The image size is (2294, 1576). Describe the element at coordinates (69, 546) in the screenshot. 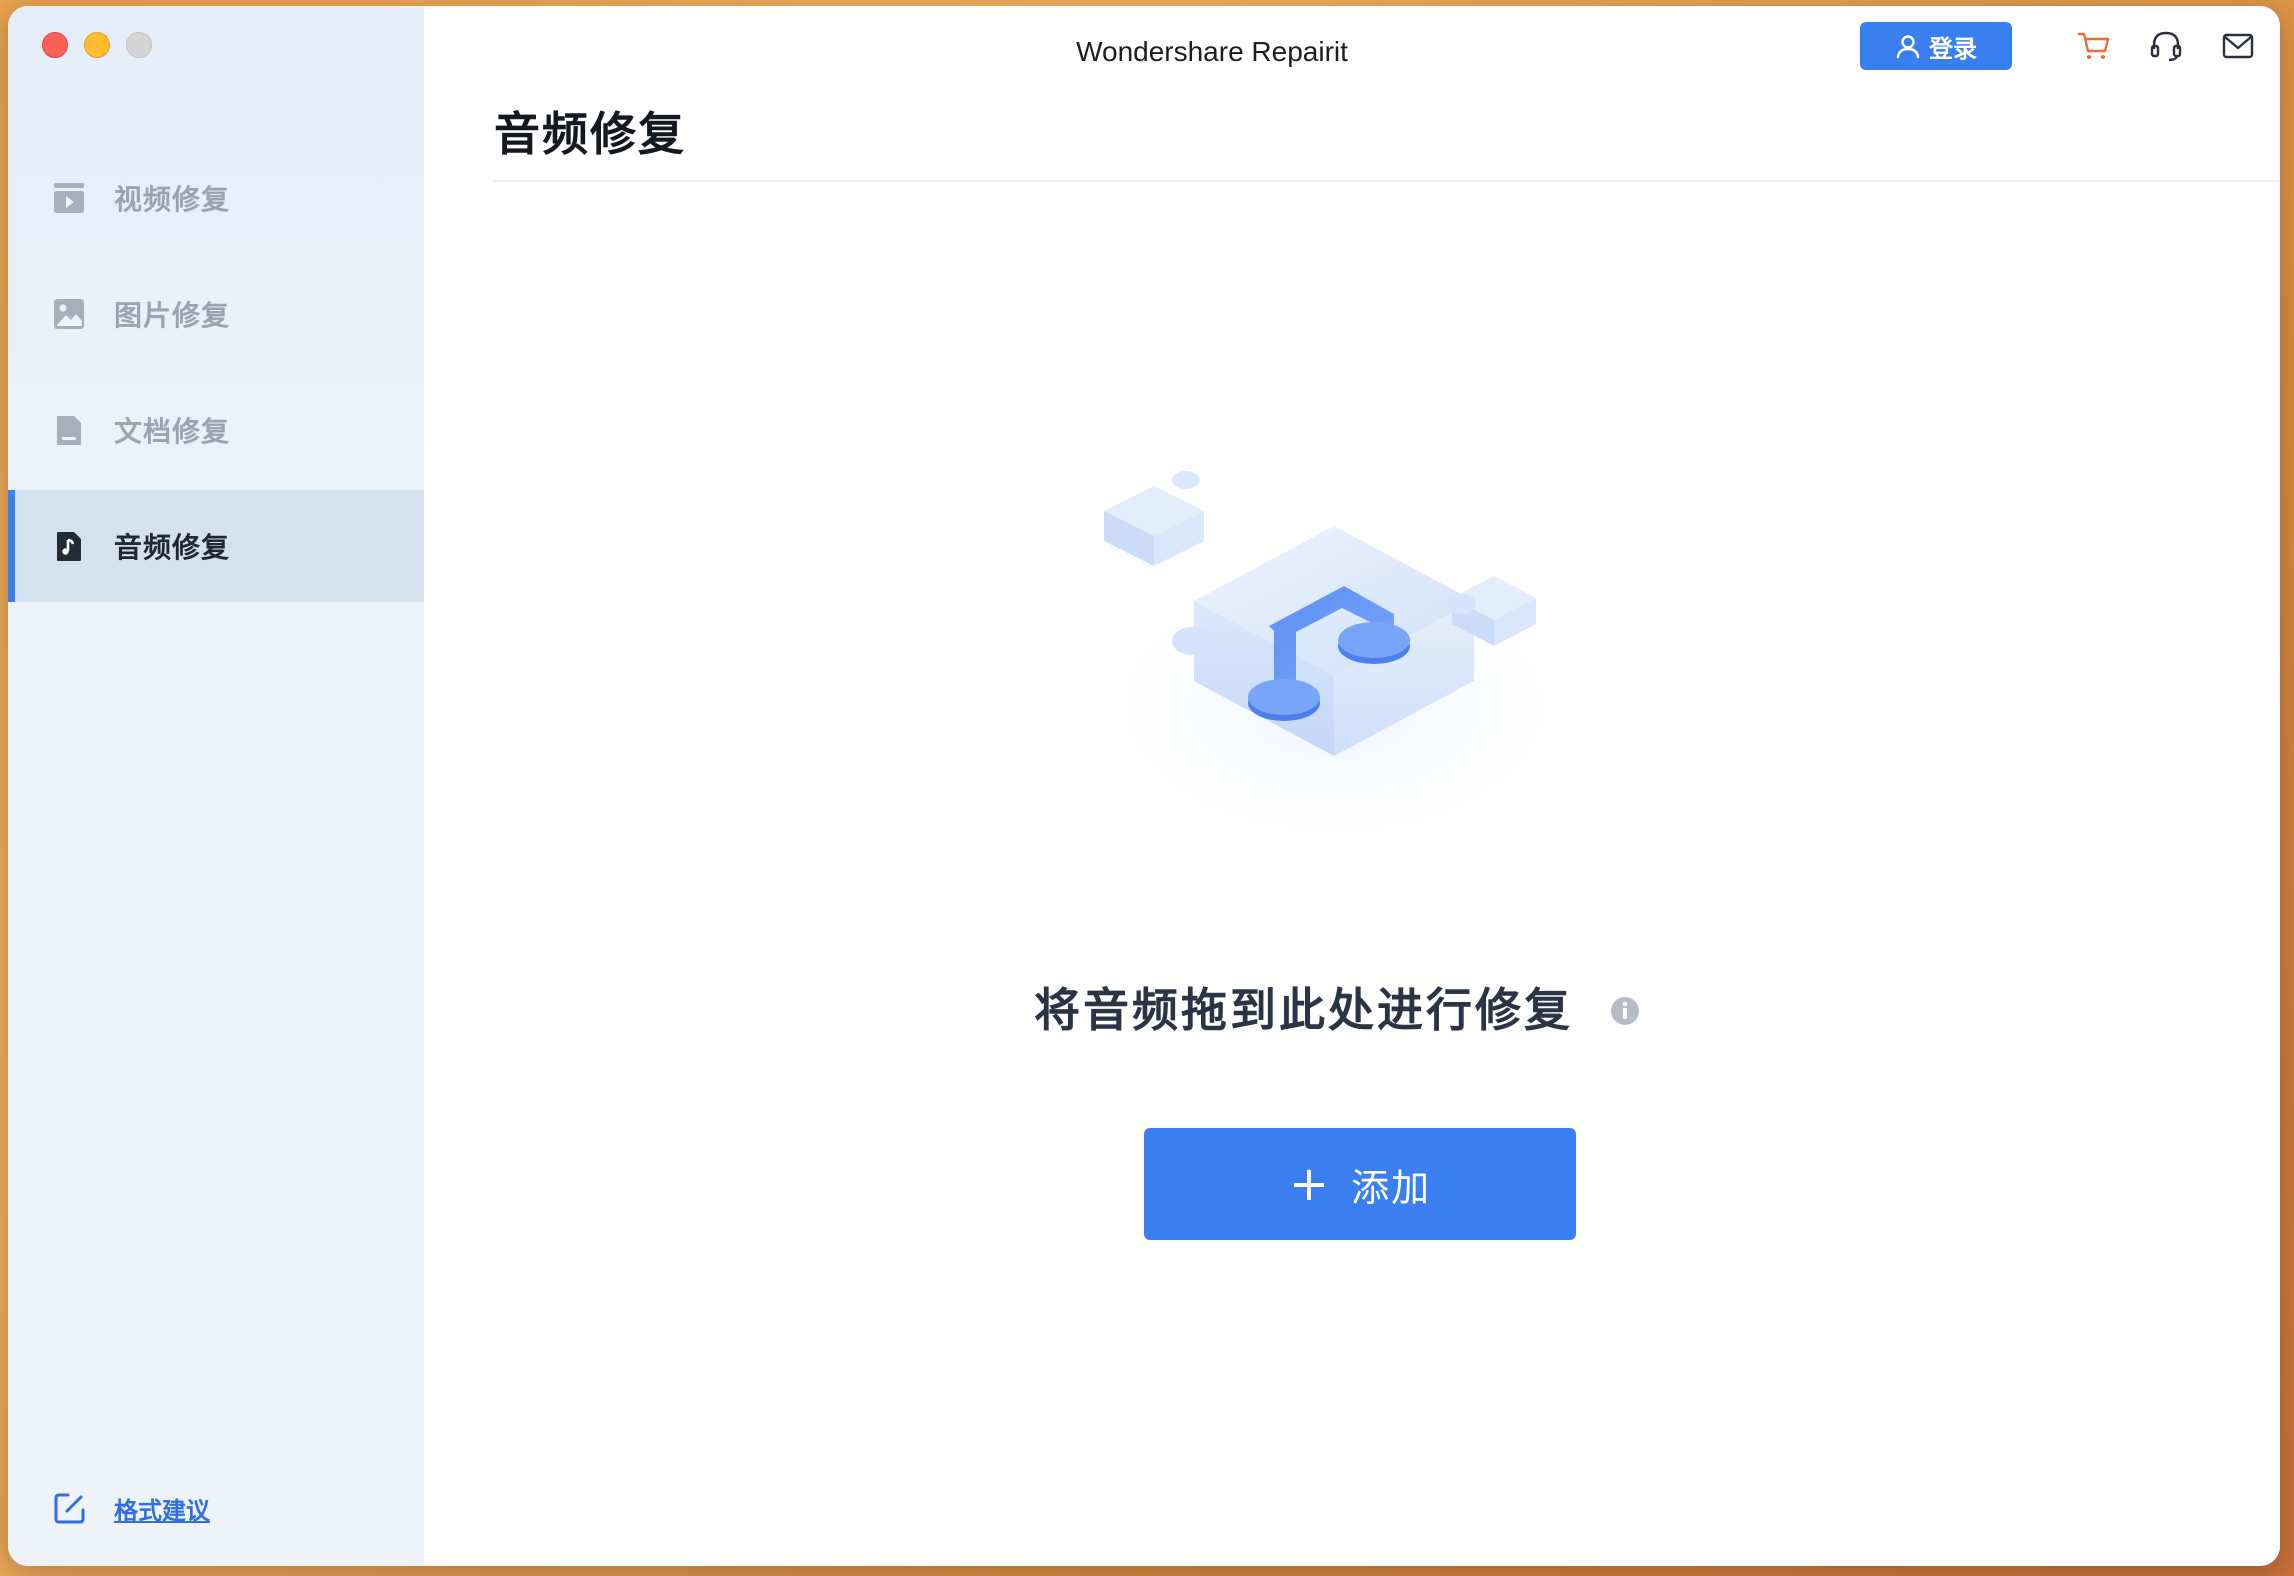

I see `audio-file-icon` at that location.